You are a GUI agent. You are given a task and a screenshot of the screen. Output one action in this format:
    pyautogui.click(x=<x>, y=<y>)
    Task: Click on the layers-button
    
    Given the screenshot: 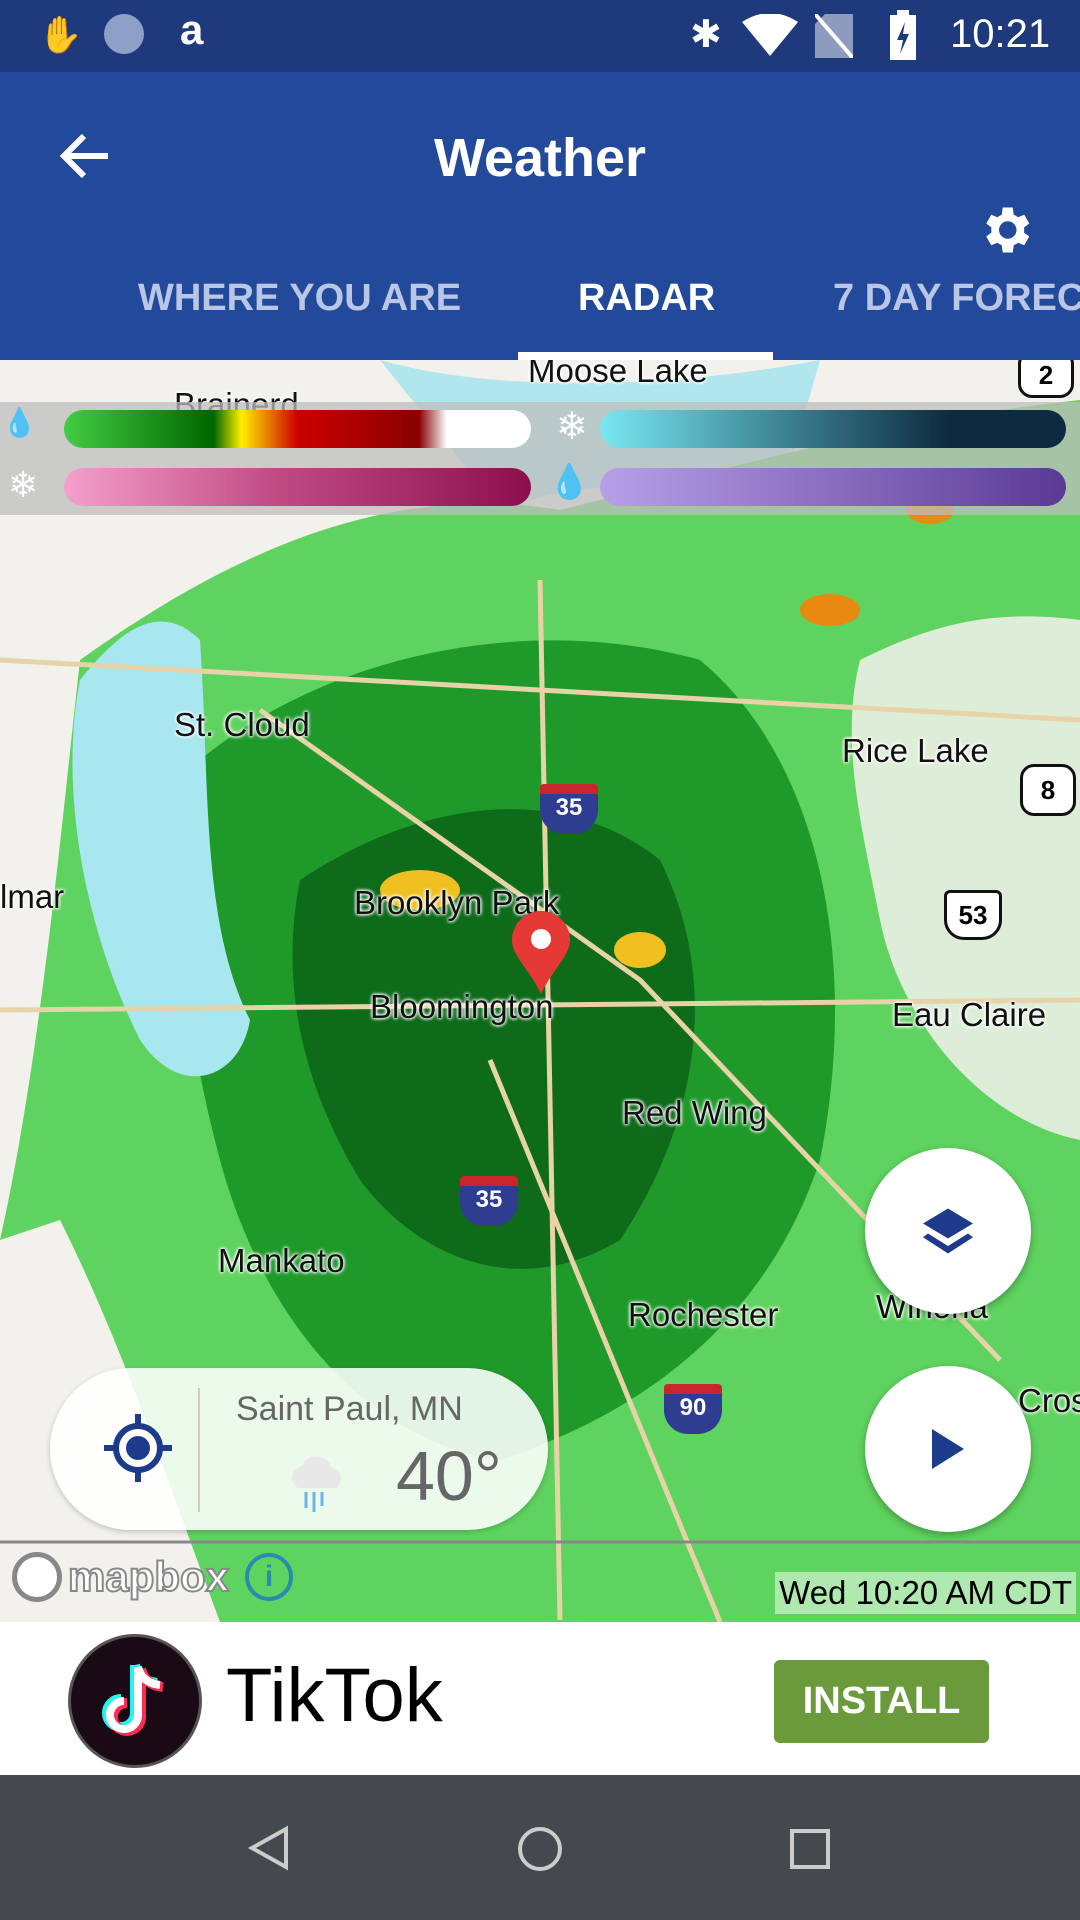 What is the action you would take?
    pyautogui.click(x=948, y=1231)
    